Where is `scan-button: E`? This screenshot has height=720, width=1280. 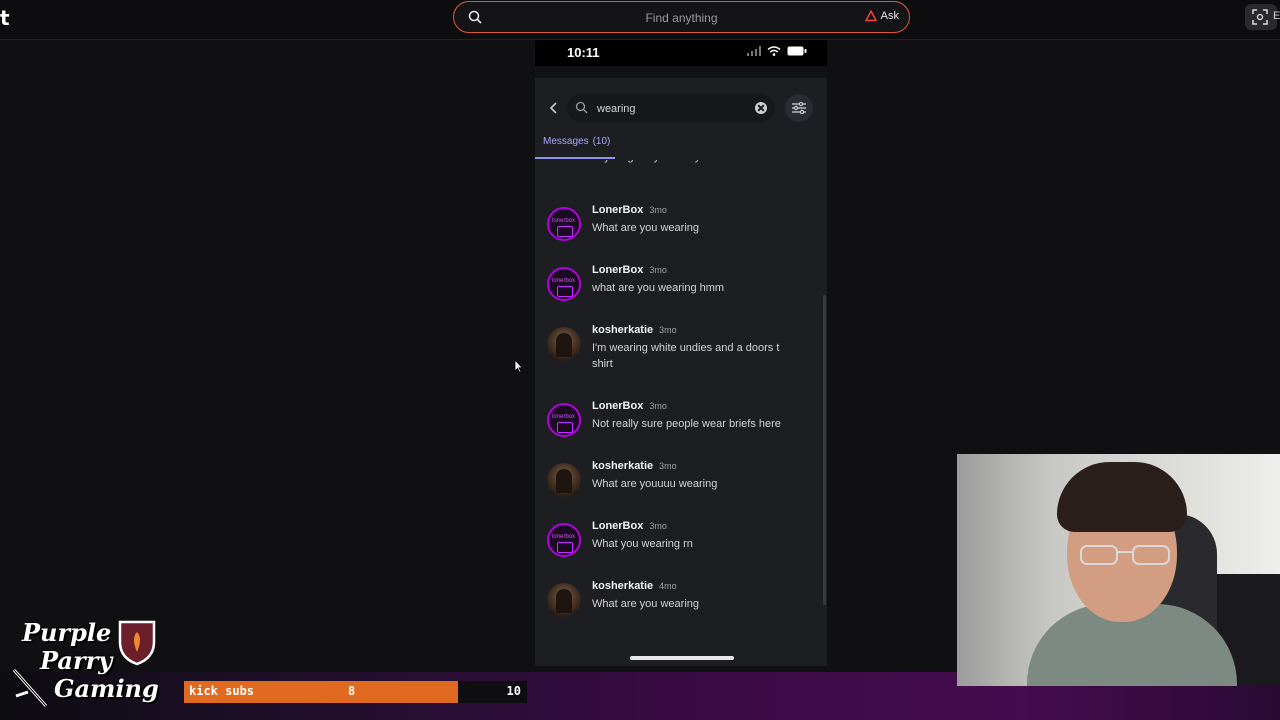
scan-button: E is located at coordinates (1262, 17).